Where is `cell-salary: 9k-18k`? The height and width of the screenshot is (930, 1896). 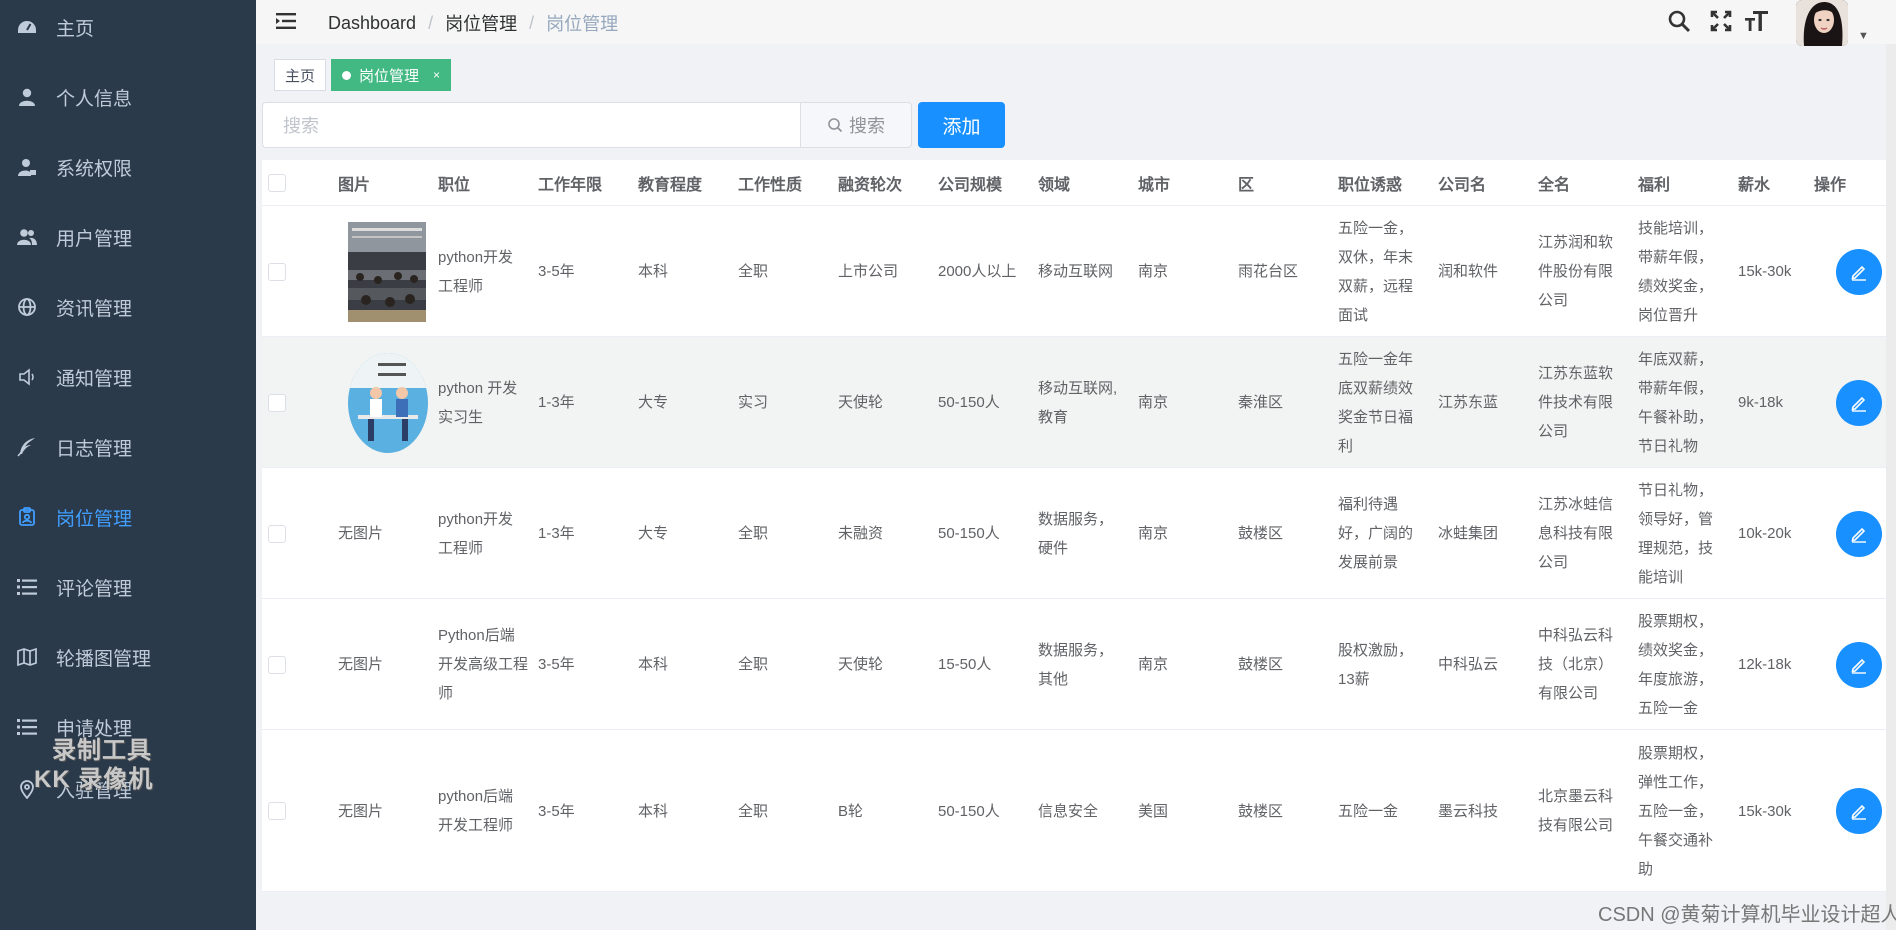
cell-salary: 9k-18k is located at coordinates (1761, 402).